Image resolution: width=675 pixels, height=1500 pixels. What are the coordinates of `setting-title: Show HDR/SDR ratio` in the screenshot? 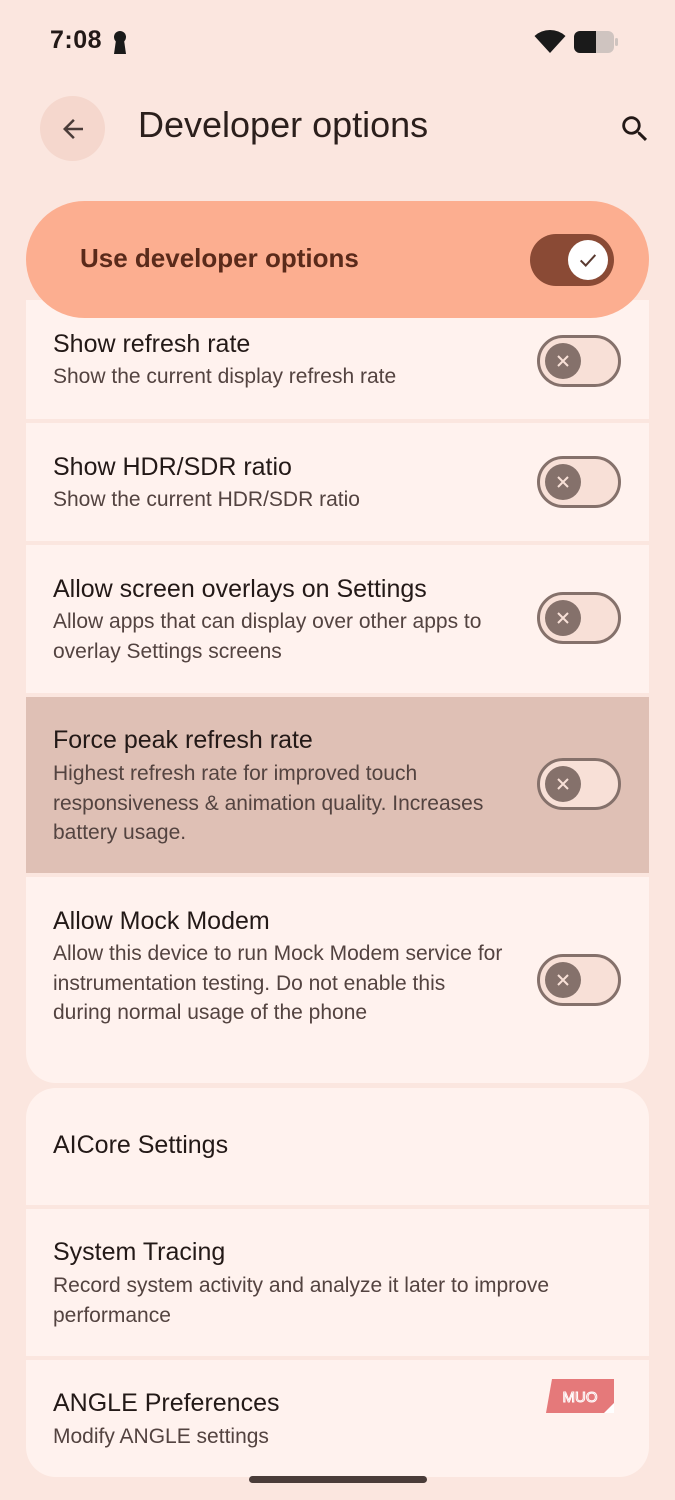 It's located at (172, 467).